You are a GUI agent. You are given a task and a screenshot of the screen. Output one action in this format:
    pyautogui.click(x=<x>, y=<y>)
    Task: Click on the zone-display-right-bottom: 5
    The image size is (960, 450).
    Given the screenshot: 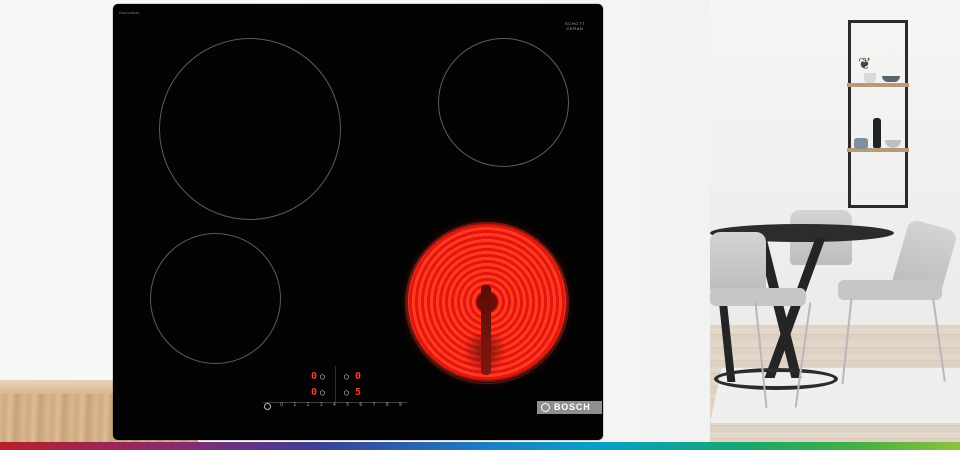 What is the action you would take?
    pyautogui.click(x=358, y=392)
    